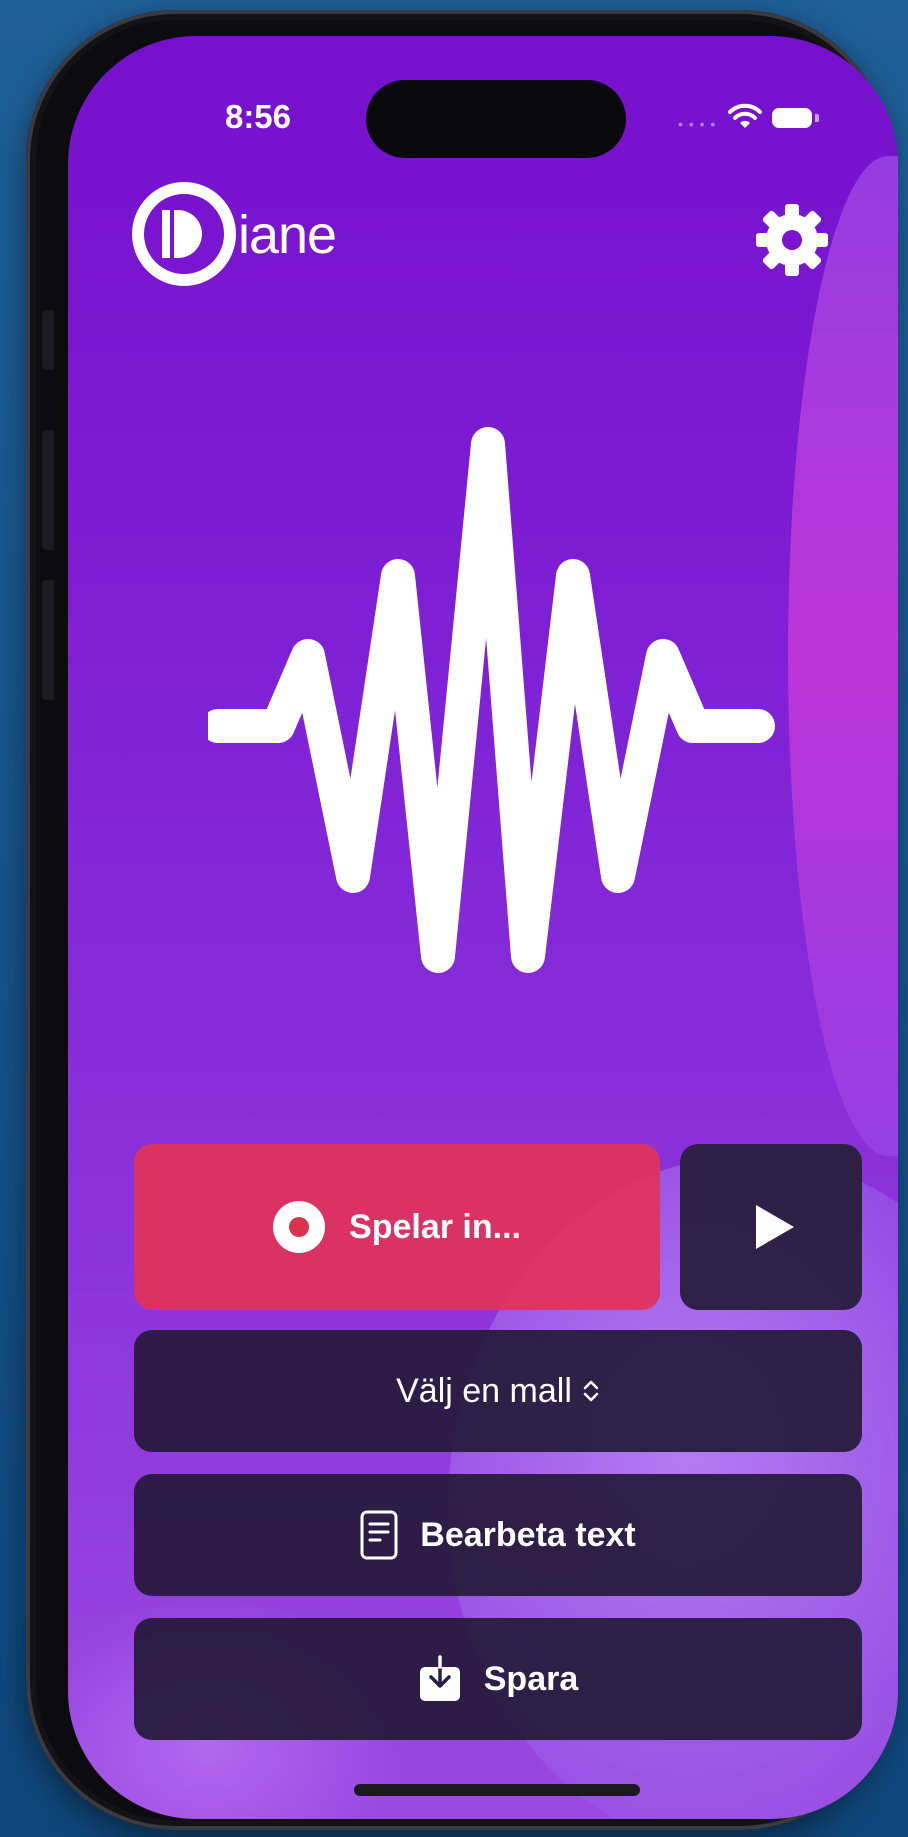  What do you see at coordinates (48, 340) in the screenshot?
I see `action-button` at bounding box center [48, 340].